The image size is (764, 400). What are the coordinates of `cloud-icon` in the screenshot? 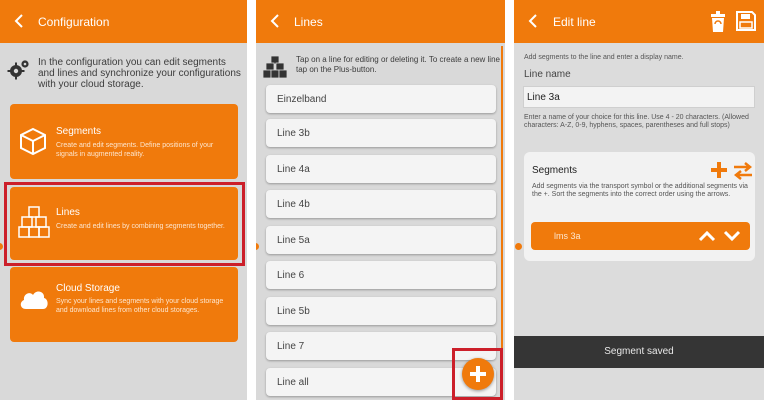 It's located at (34, 300).